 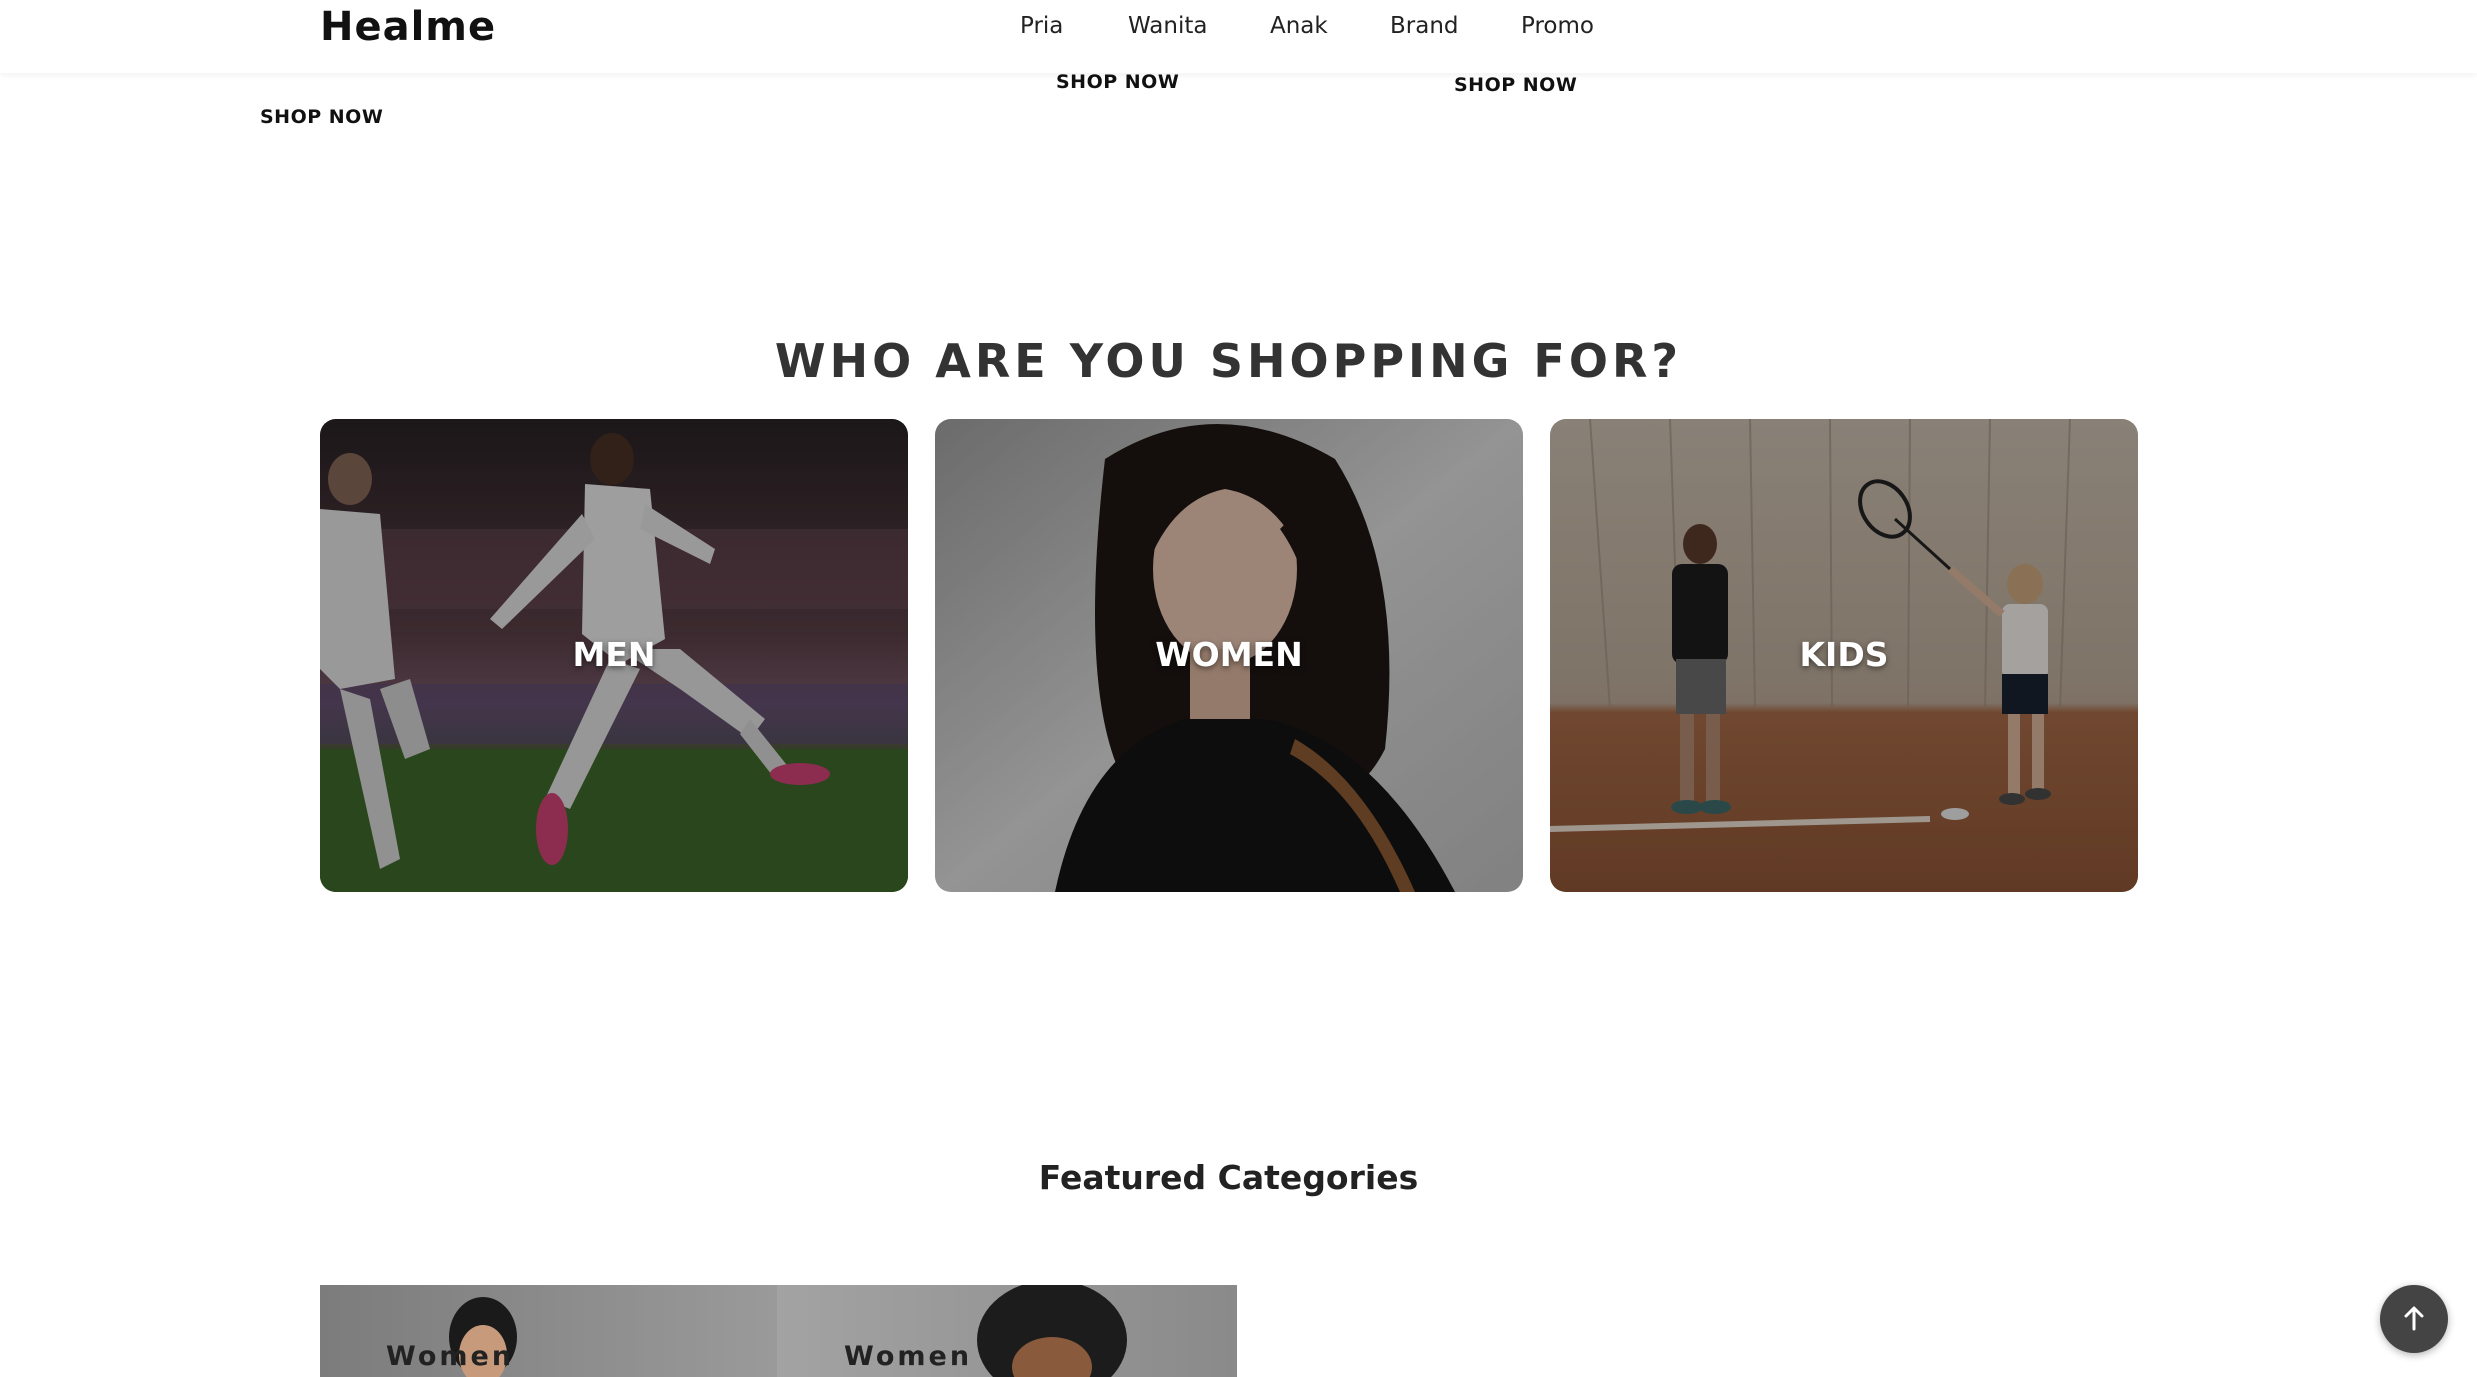 I want to click on nav-item-wanita: Wanita, so click(x=1167, y=26).